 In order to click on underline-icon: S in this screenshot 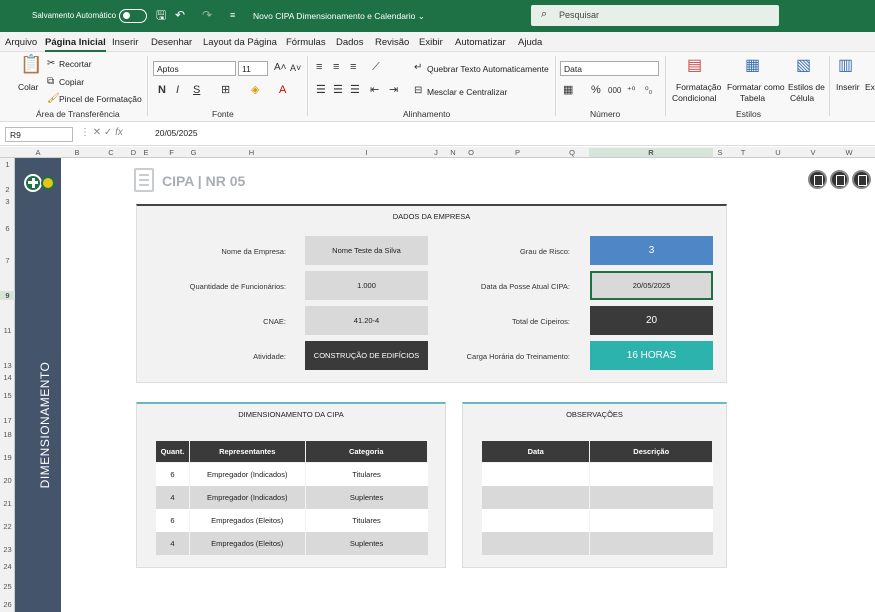, I will do `click(196, 90)`.